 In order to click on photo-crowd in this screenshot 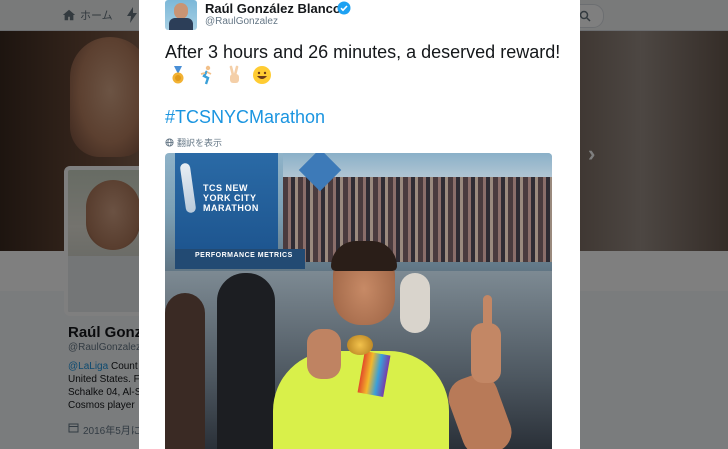, I will do `click(417, 219)`.